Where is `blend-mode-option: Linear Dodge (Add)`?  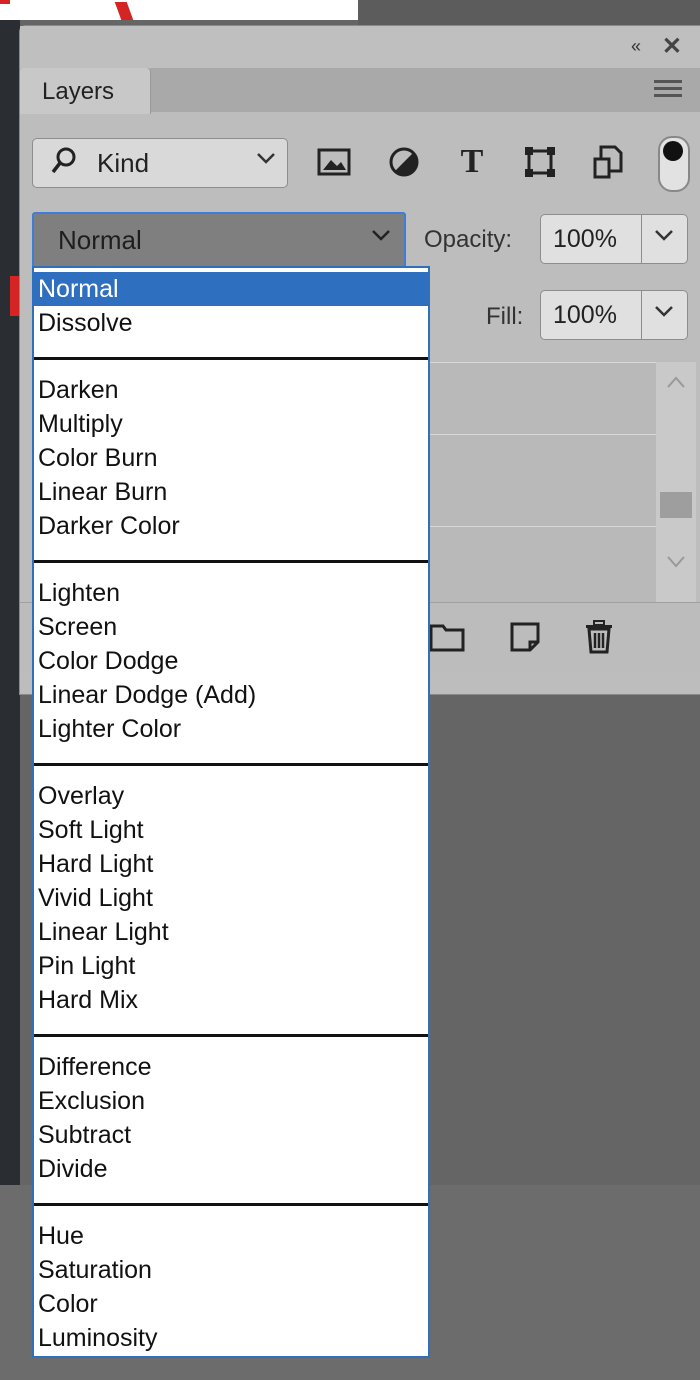
blend-mode-option: Linear Dodge (Add) is located at coordinates (231, 695).